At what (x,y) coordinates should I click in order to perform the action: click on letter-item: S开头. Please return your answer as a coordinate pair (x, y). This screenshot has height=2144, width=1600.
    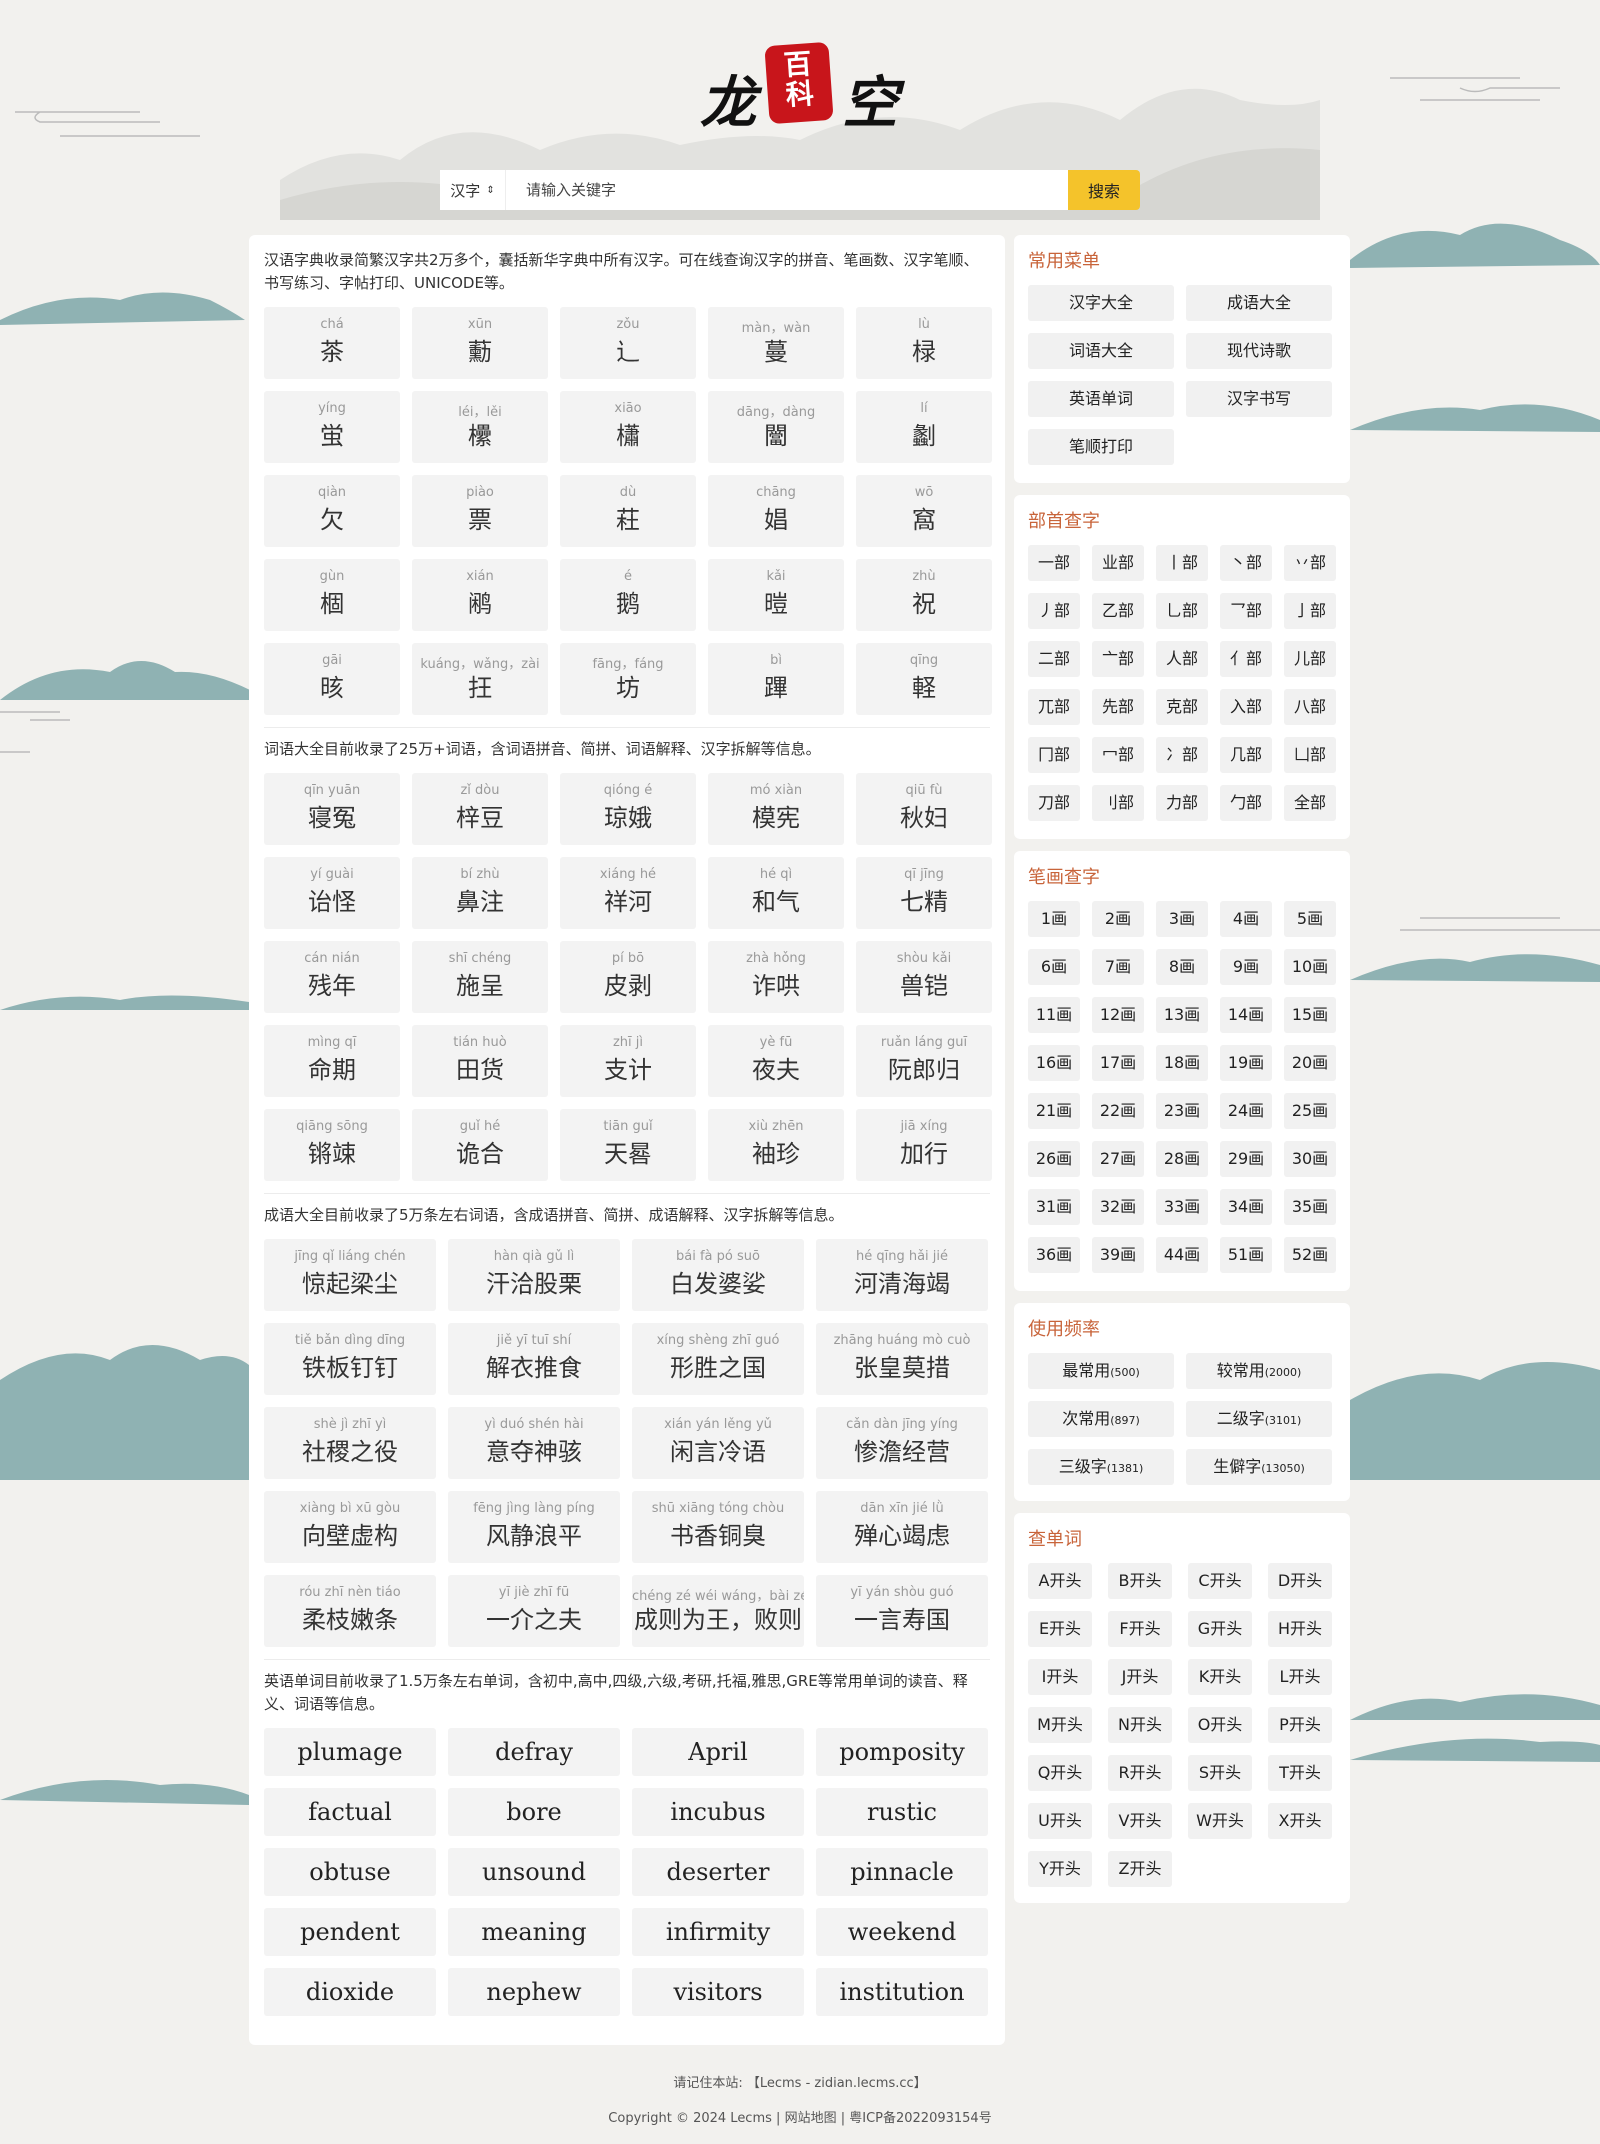
    Looking at the image, I should click on (1220, 1773).